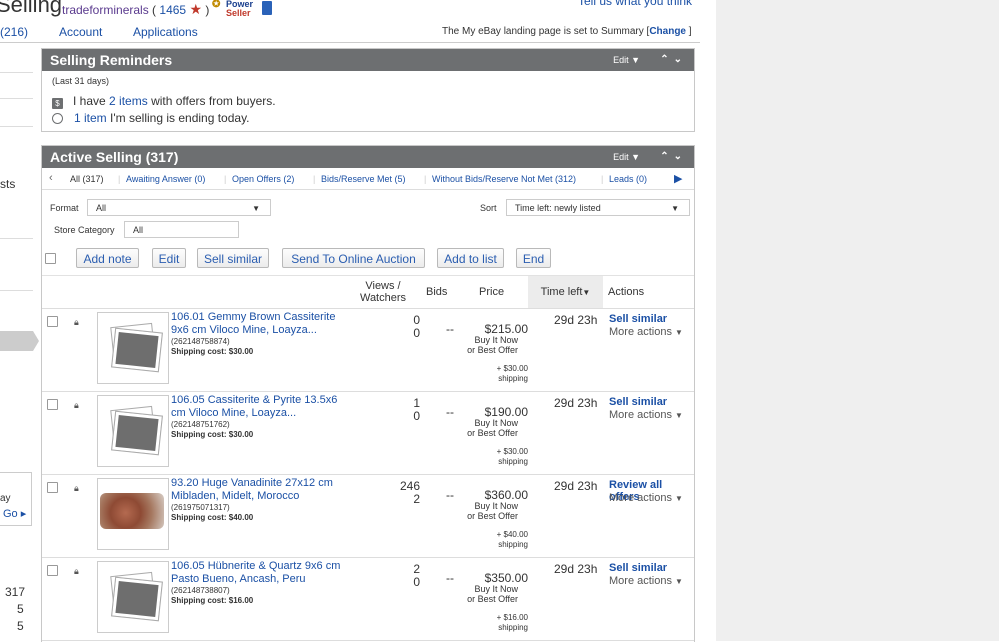 This screenshot has height=642, width=999. Describe the element at coordinates (90, 118) in the screenshot. I see `ending-item-link: 1 item` at that location.